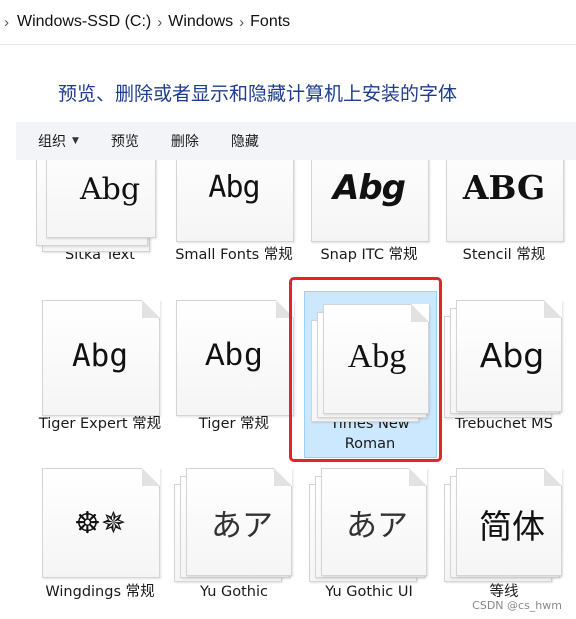  Describe the element at coordinates (100, 424) in the screenshot. I see `font-name-label: Tiger Expert 常规` at that location.